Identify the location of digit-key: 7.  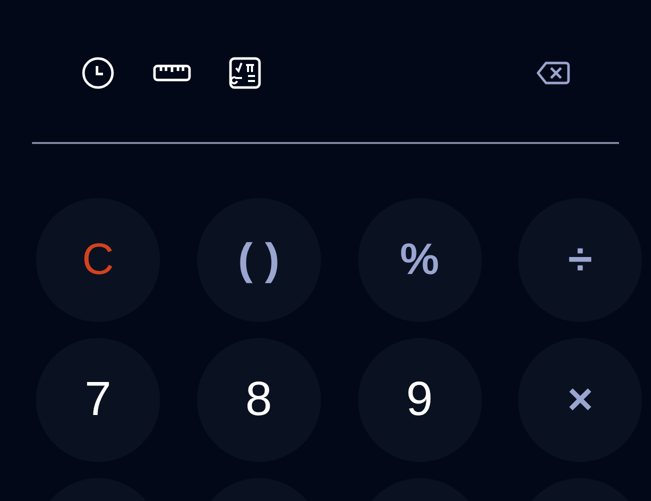
(98, 400).